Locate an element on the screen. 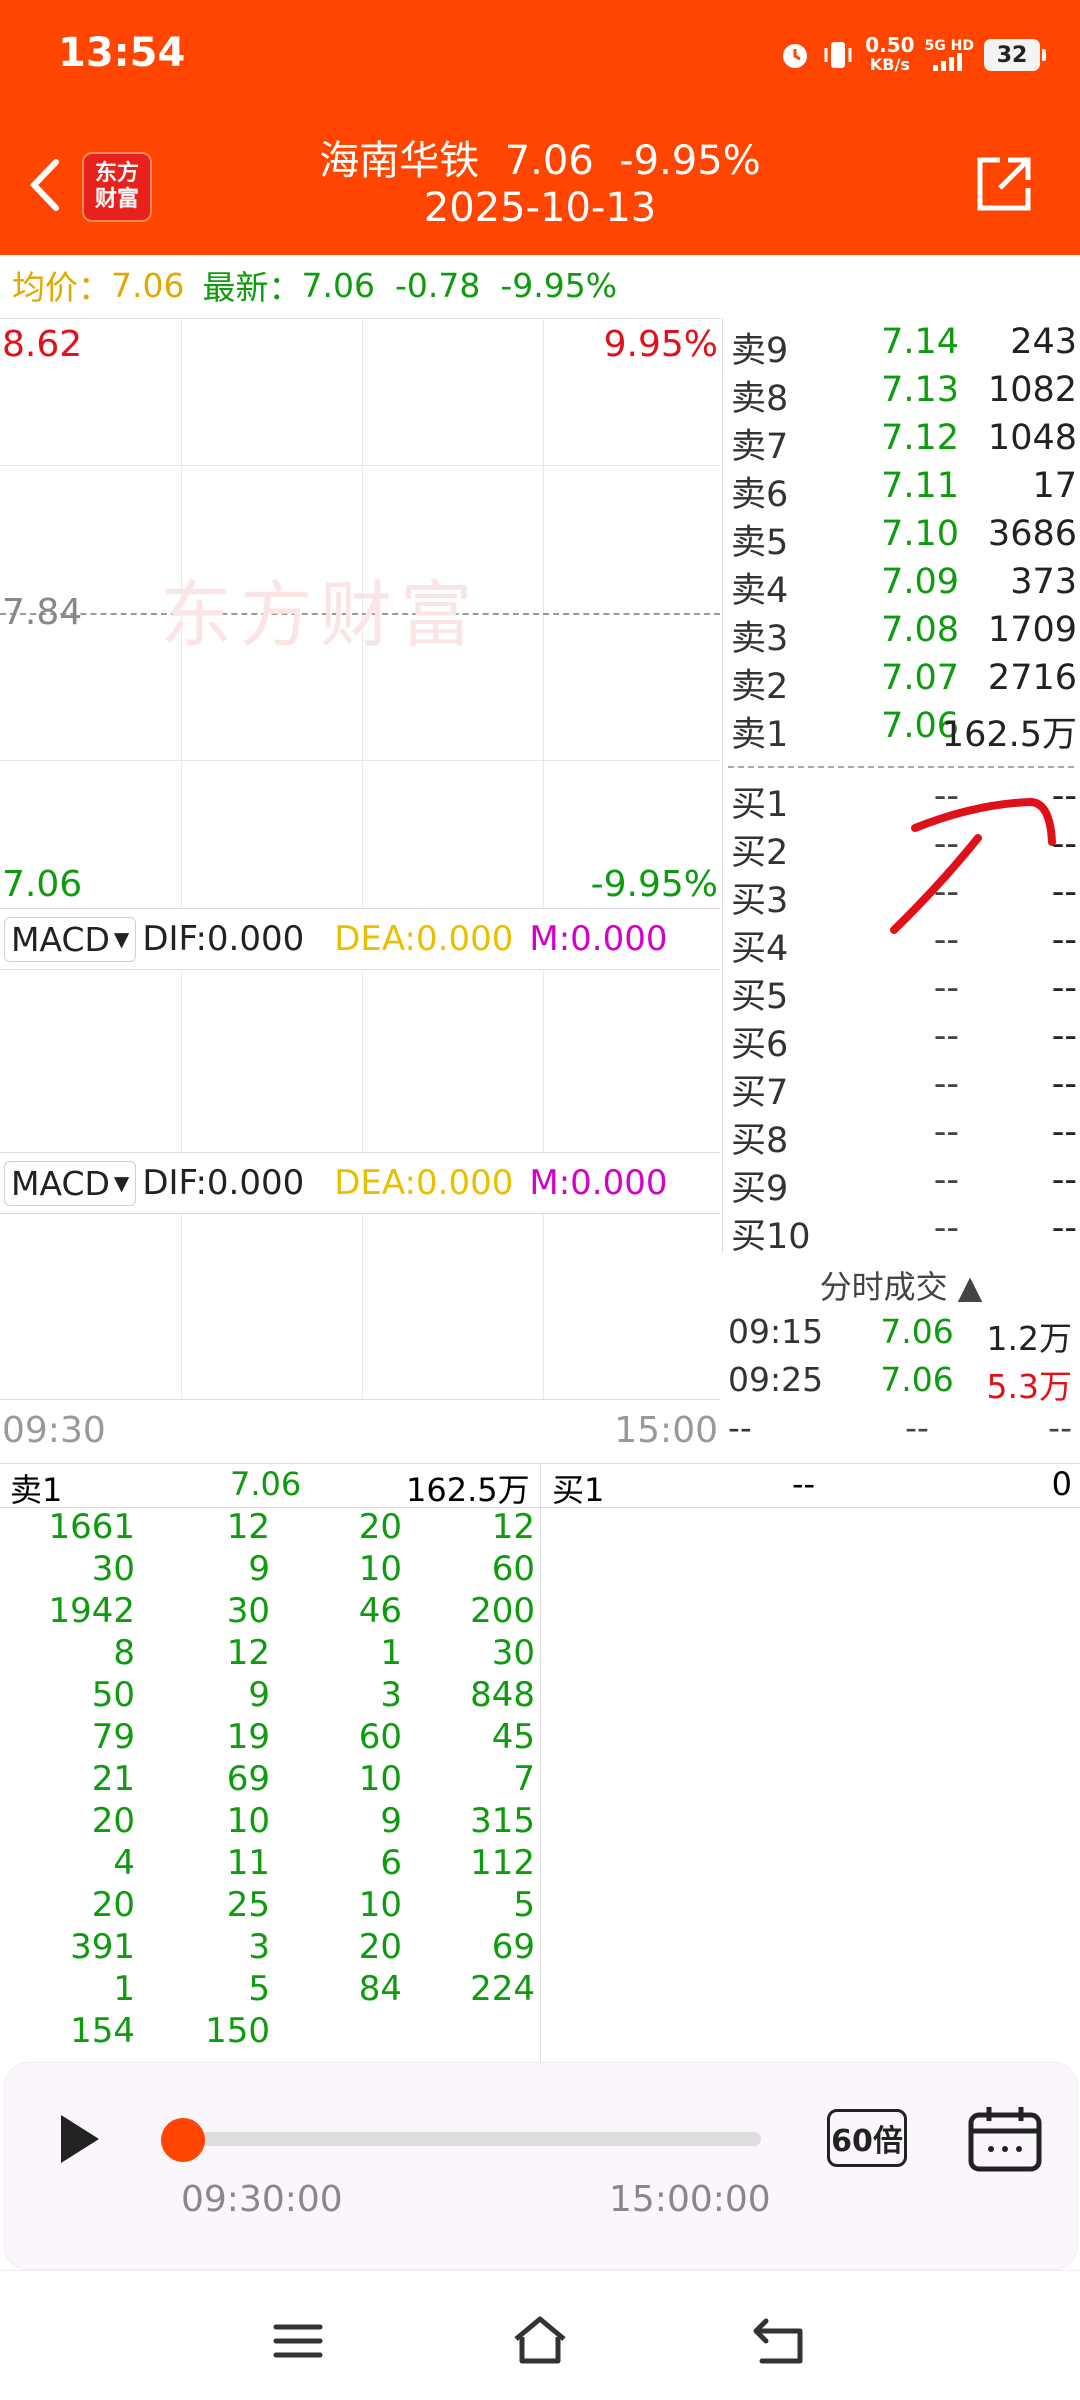  trade-row: -- -- -- is located at coordinates (901, 1432).